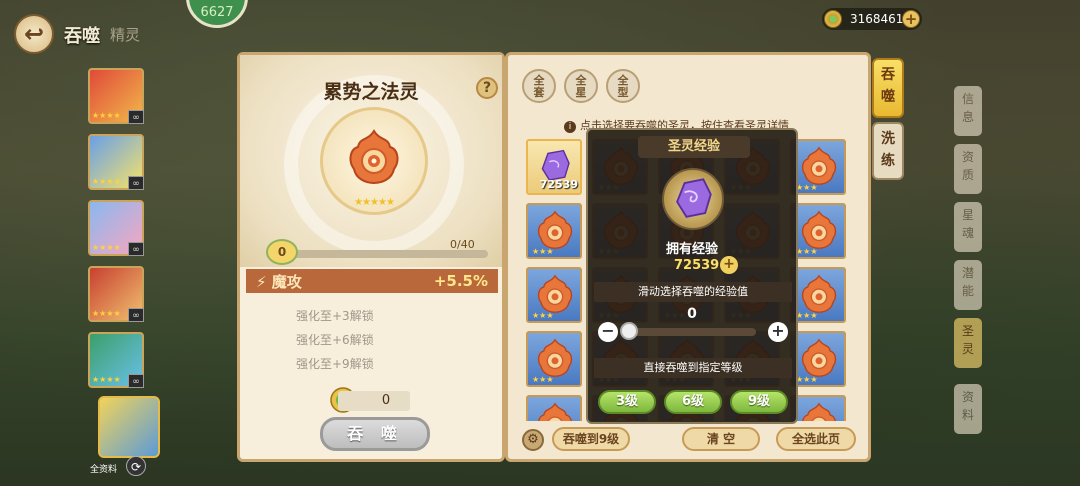 The height and width of the screenshot is (486, 1080). Describe the element at coordinates (691, 249) in the screenshot. I see `owned-exp-label: 拥有经验` at that location.